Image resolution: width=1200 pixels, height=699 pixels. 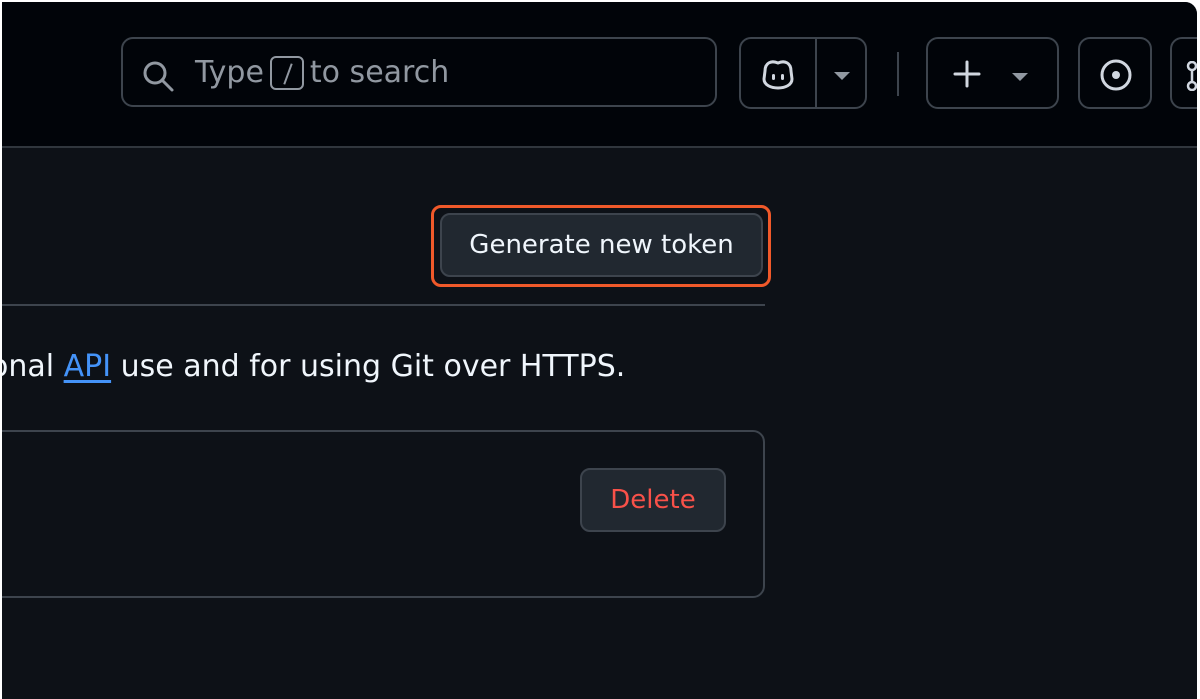 What do you see at coordinates (286, 72) in the screenshot?
I see `slash-shortcut-key` at bounding box center [286, 72].